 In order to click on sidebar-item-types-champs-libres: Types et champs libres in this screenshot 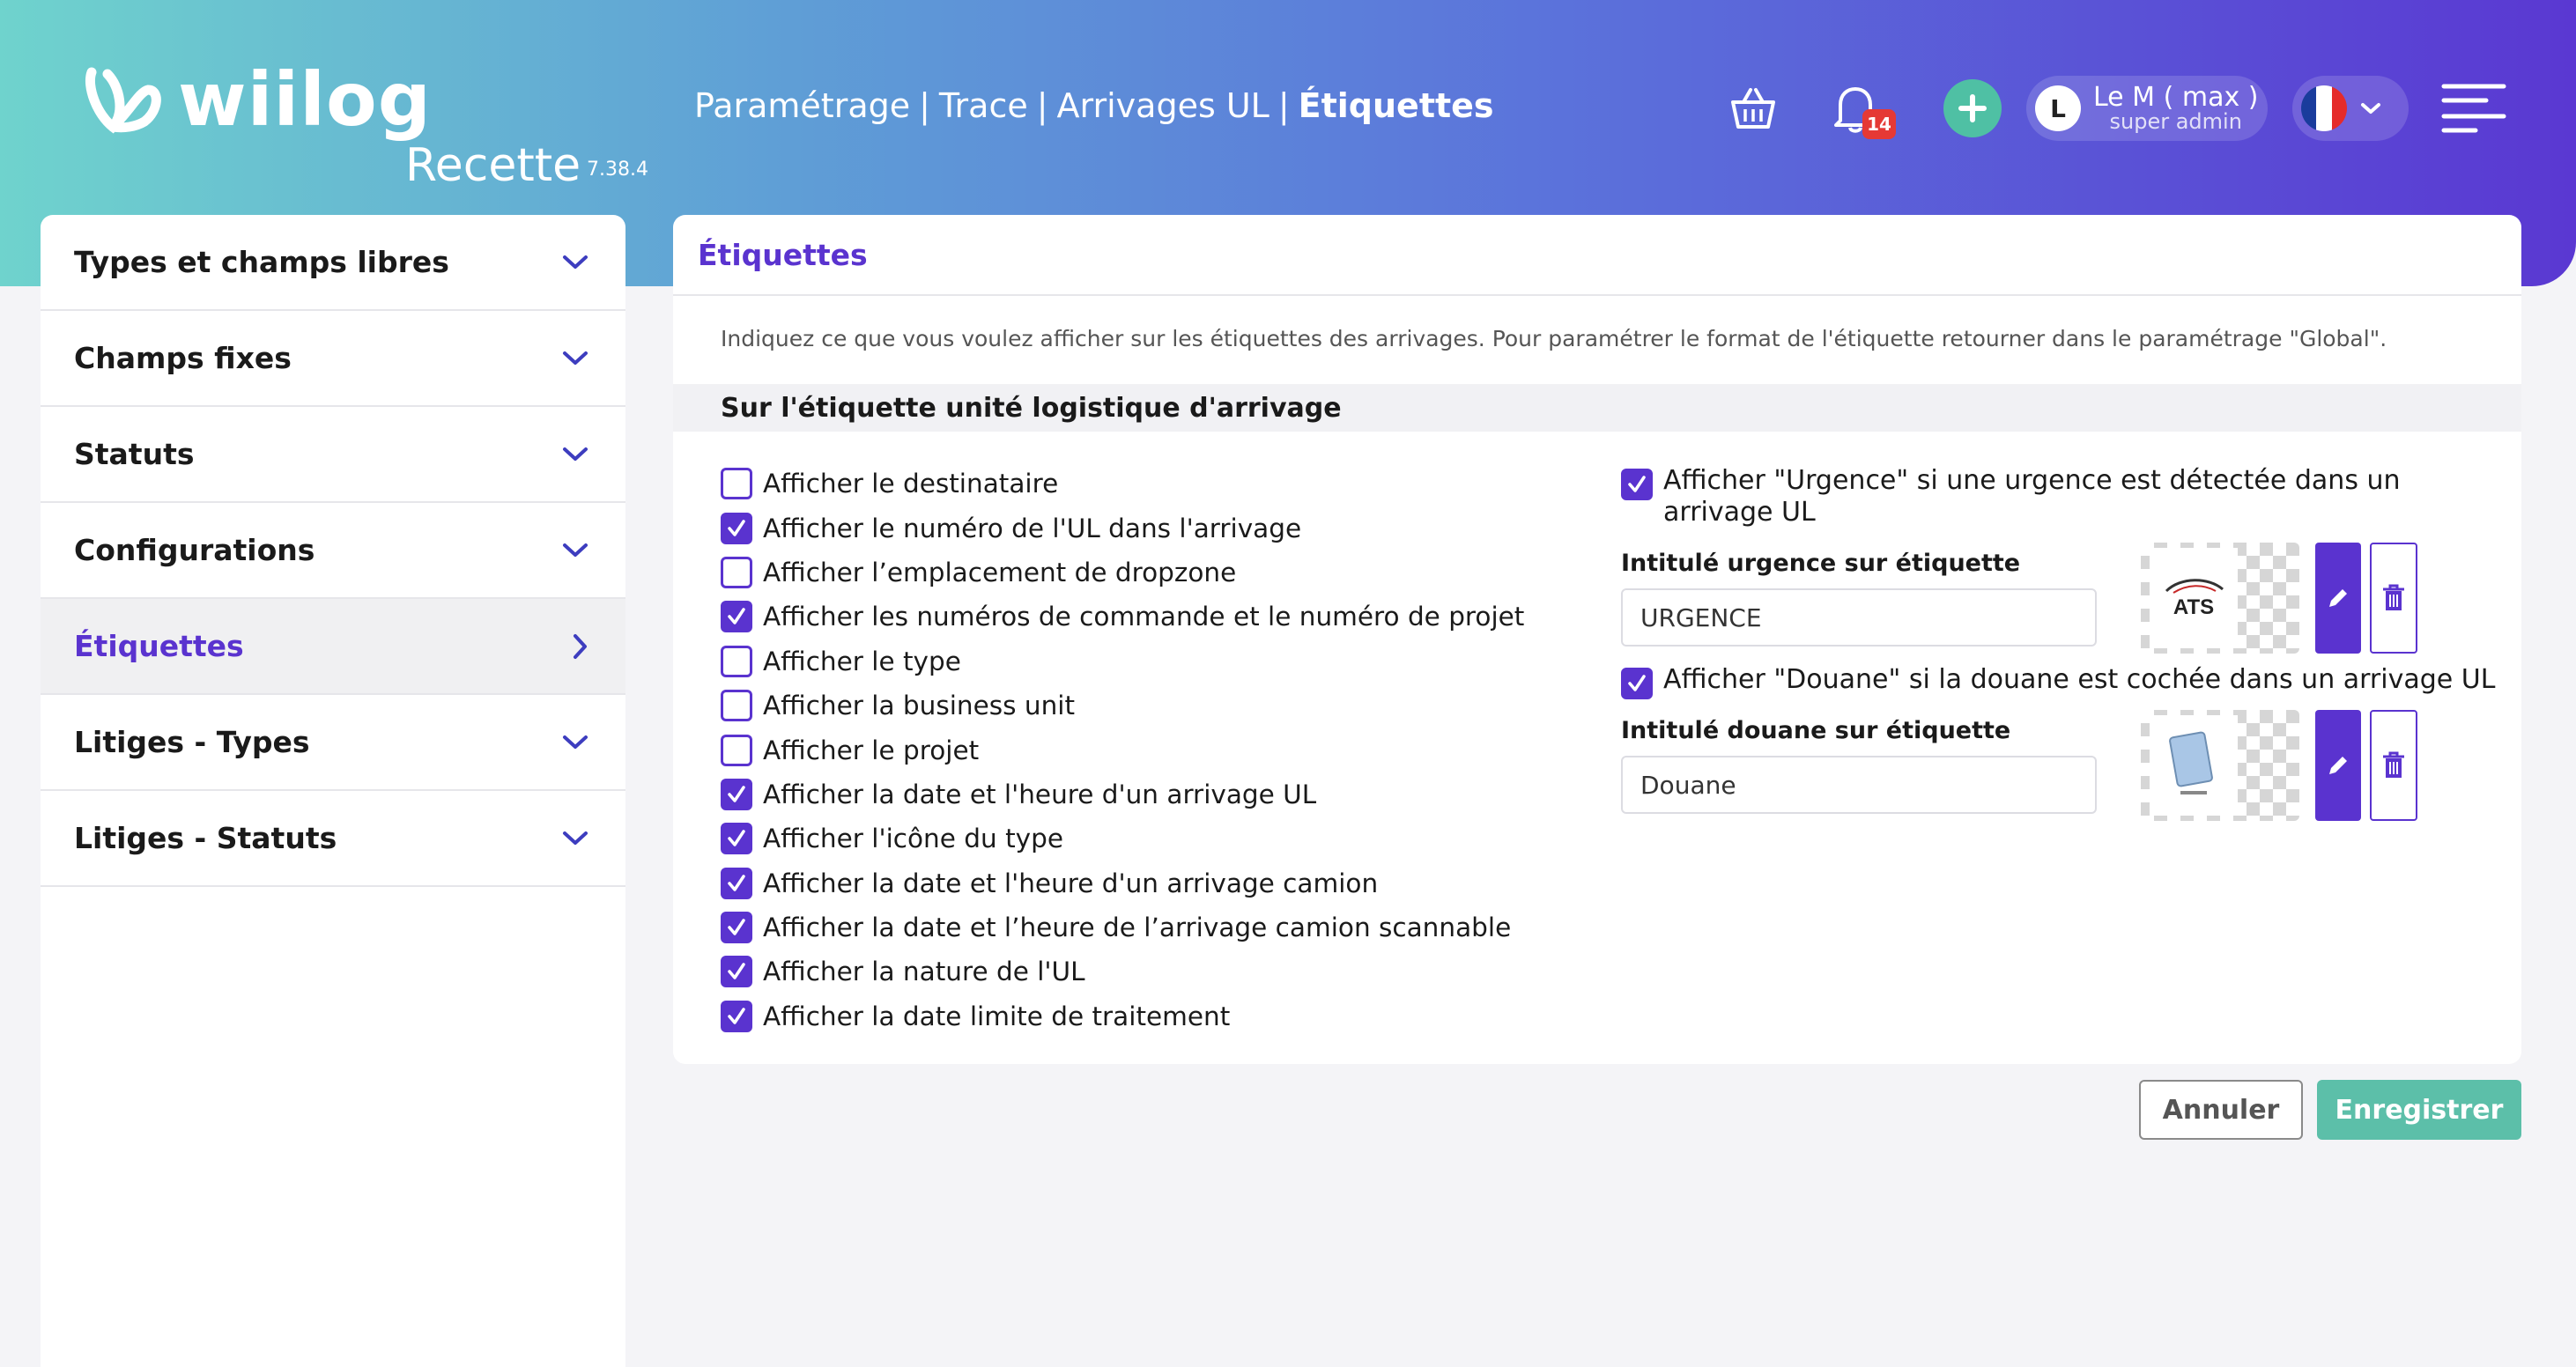, I will do `click(333, 263)`.